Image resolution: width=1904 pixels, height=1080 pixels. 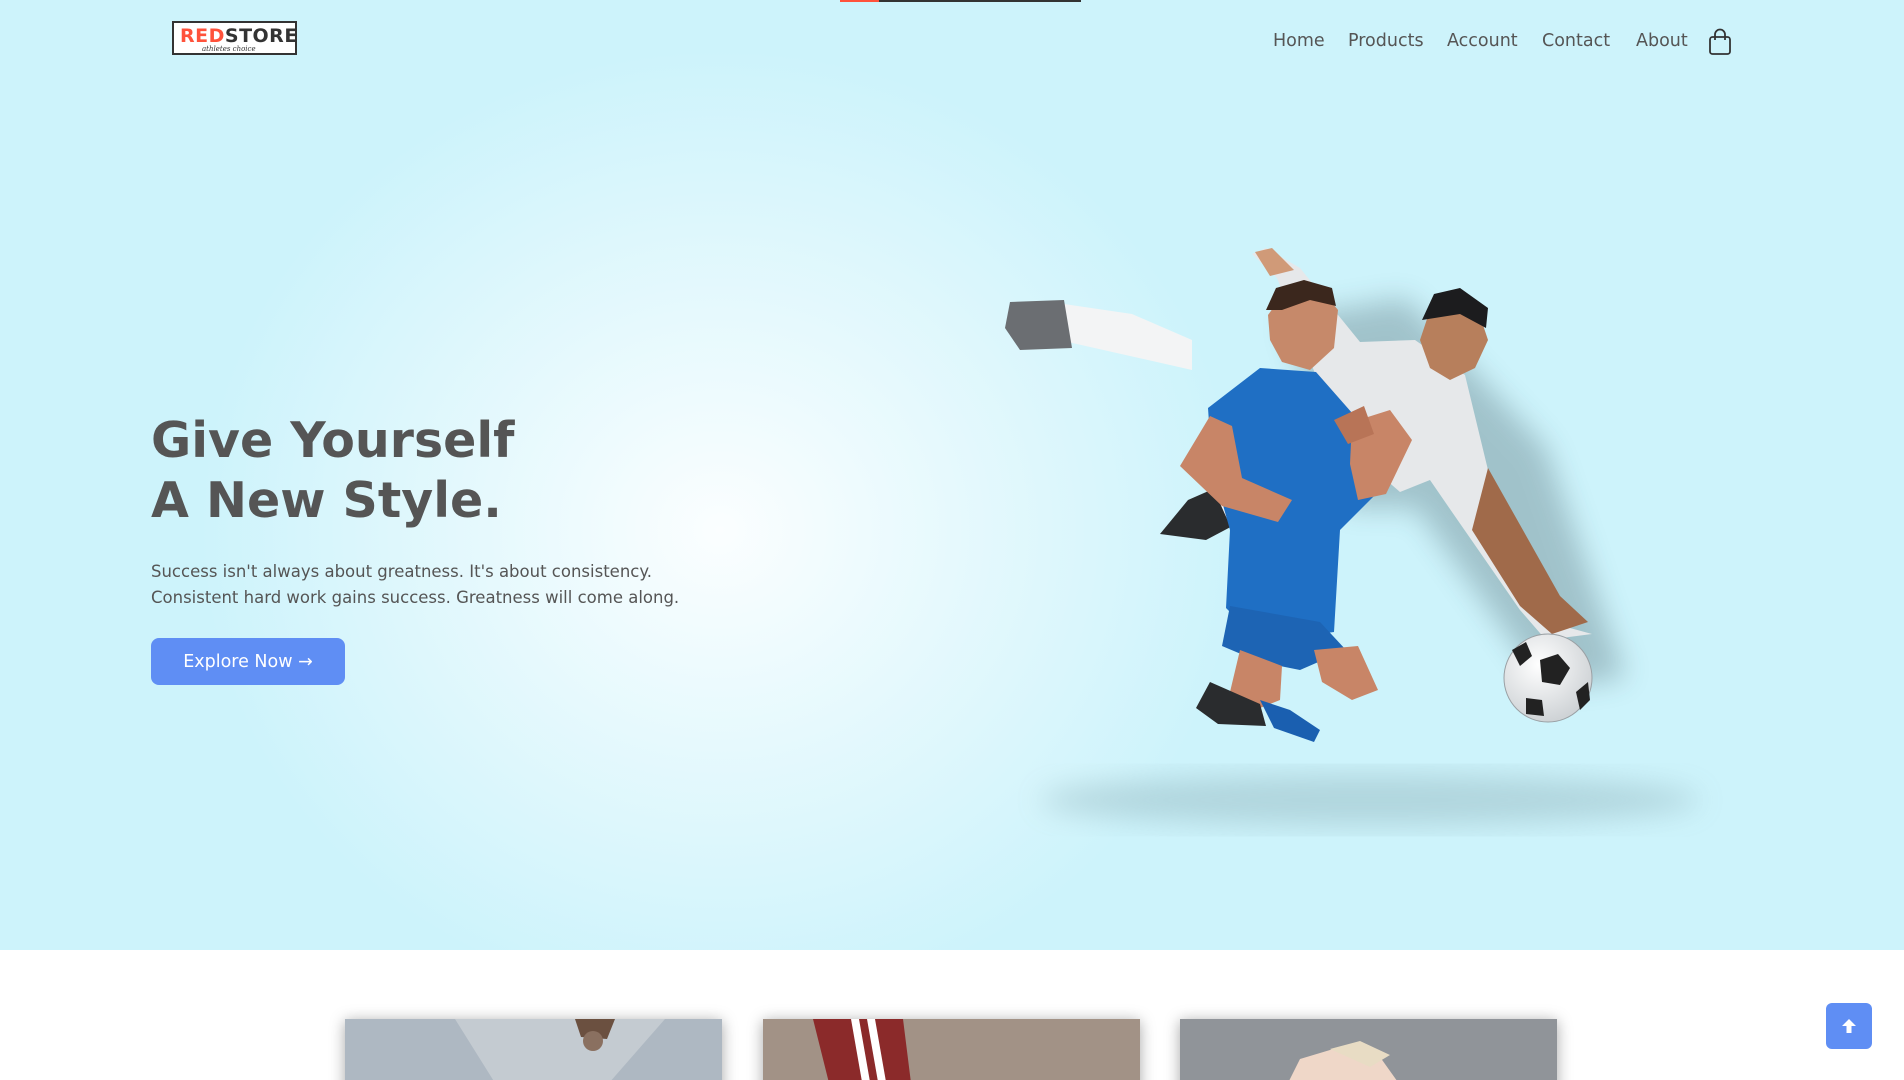 What do you see at coordinates (960, 1) in the screenshot?
I see `scroll-progress-bar` at bounding box center [960, 1].